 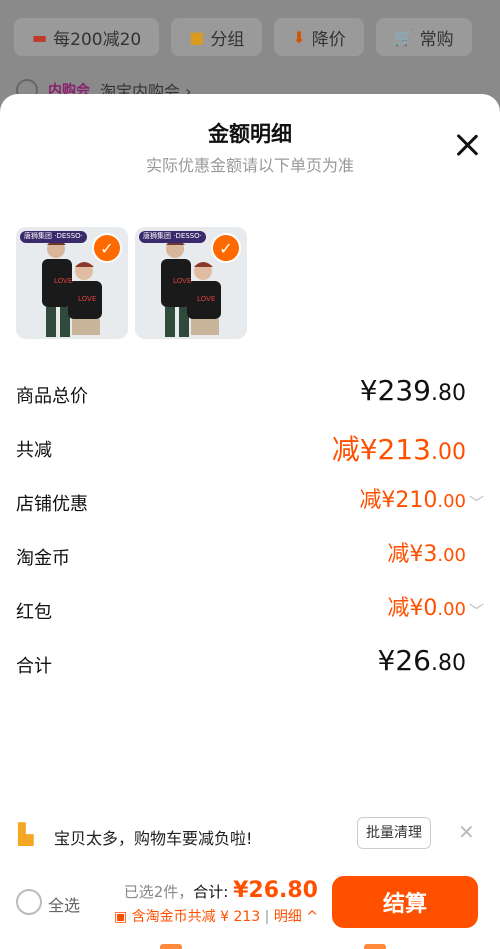 What do you see at coordinates (34, 612) in the screenshot?
I see `row-label: 红包` at bounding box center [34, 612].